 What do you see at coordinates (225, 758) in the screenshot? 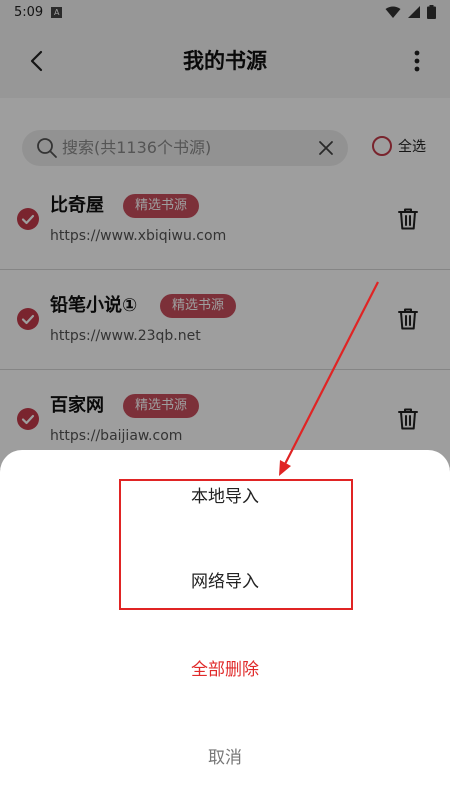
I see `cancel-option: 取消` at bounding box center [225, 758].